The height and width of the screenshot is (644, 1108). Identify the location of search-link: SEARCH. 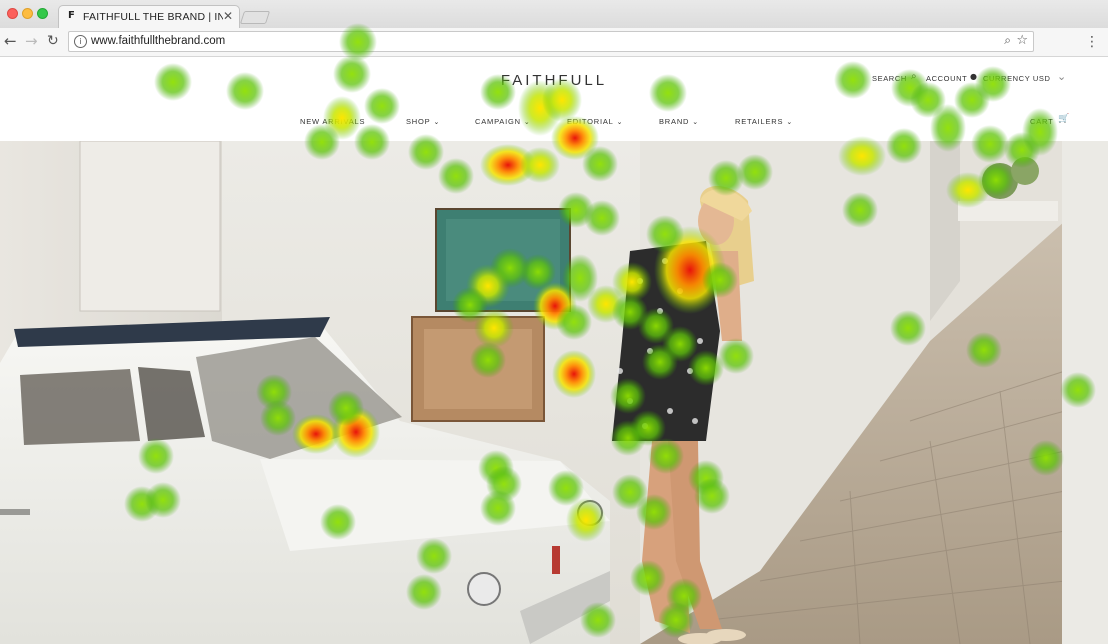
(889, 78).